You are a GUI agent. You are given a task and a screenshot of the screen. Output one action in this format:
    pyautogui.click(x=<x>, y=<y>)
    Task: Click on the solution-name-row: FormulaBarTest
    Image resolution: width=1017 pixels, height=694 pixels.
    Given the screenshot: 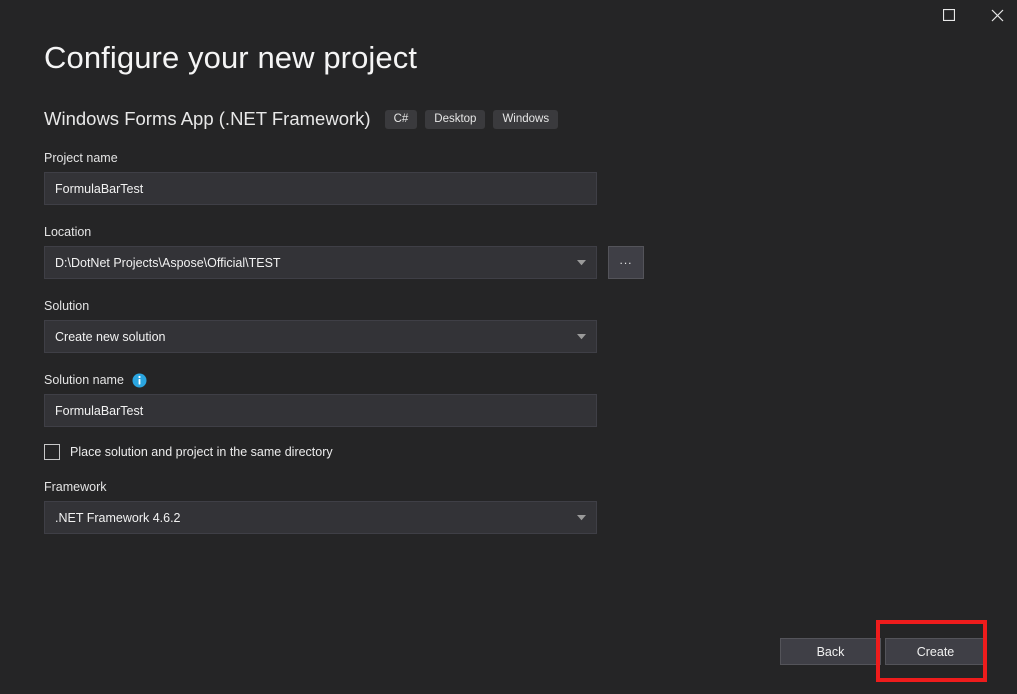 What is the action you would take?
    pyautogui.click(x=349, y=410)
    